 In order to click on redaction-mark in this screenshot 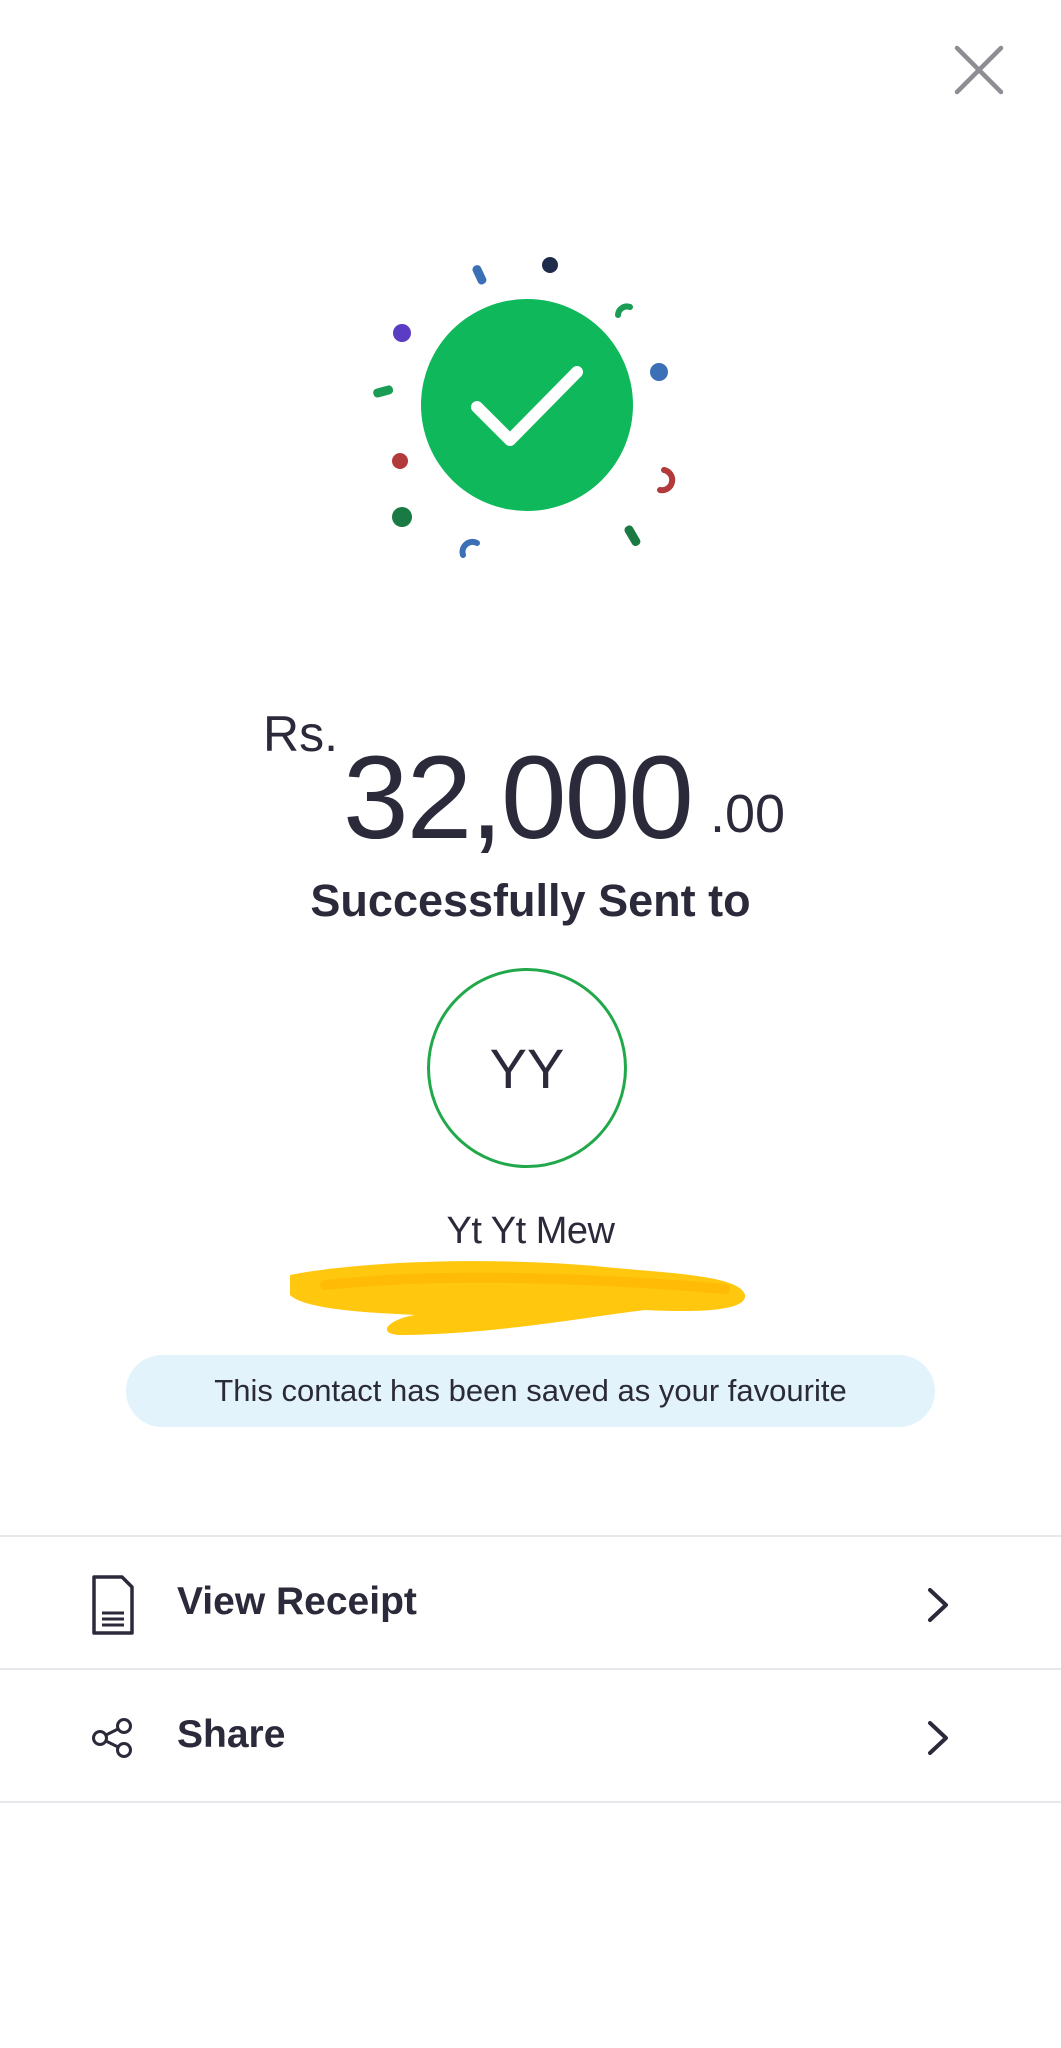, I will do `click(517, 1300)`.